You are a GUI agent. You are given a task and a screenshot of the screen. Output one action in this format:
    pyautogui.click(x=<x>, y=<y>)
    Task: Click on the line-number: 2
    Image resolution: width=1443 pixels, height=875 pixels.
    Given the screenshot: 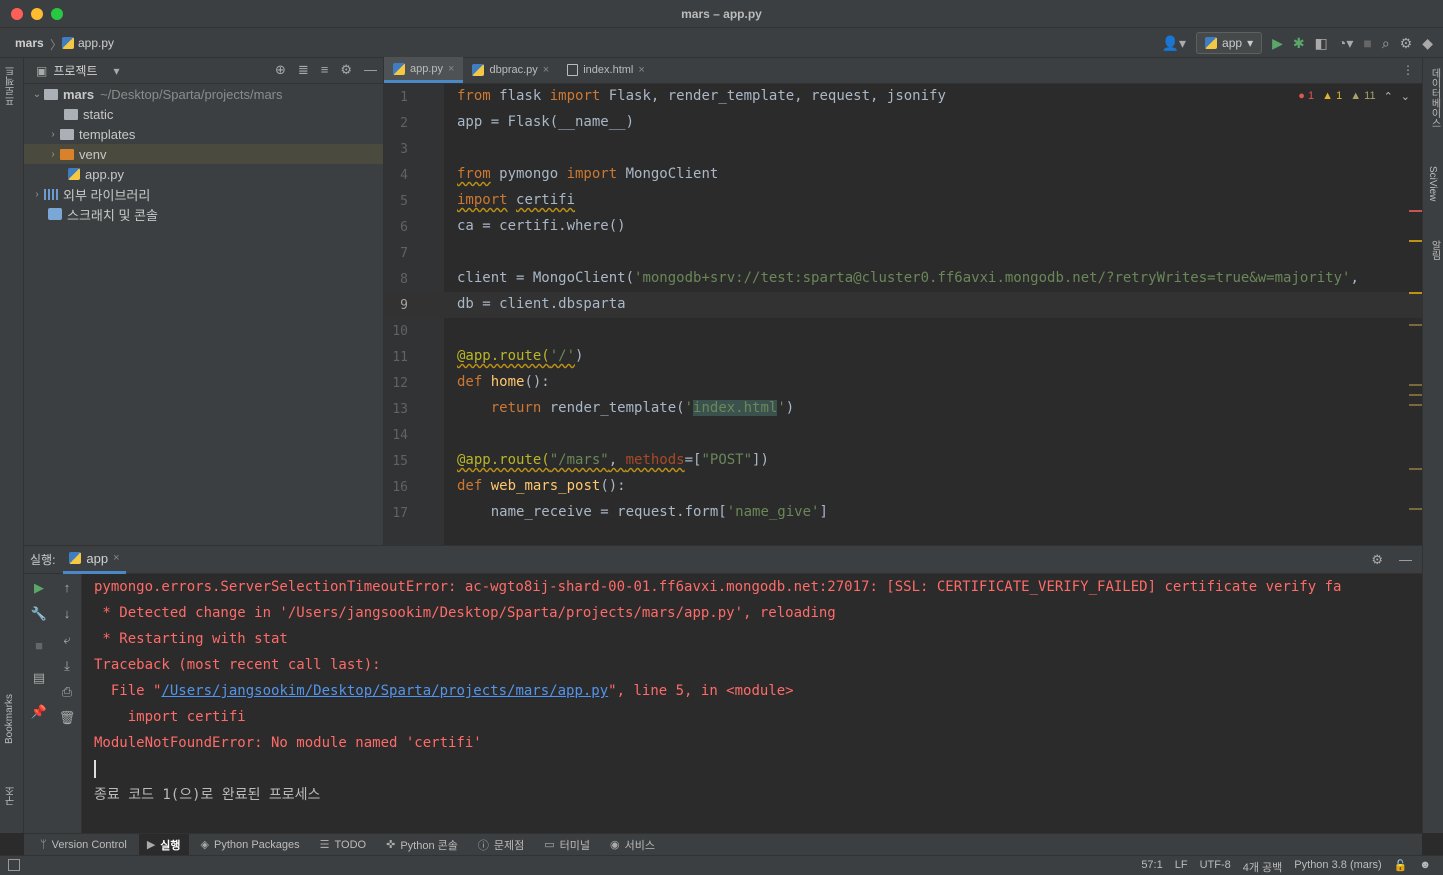 What is the action you would take?
    pyautogui.click(x=404, y=123)
    